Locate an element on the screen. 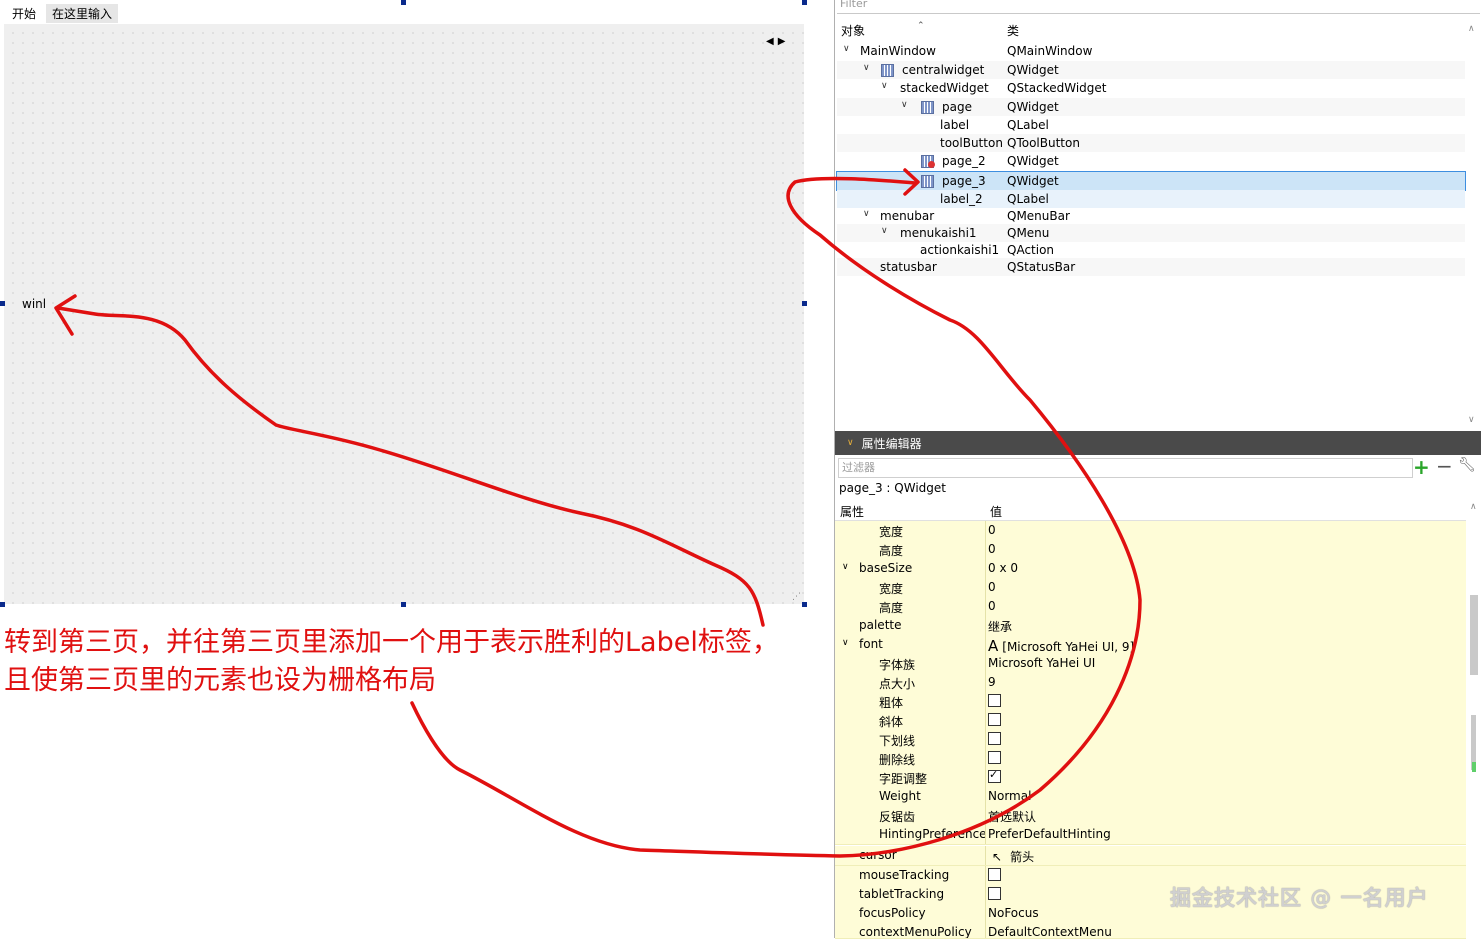 The height and width of the screenshot is (939, 1481). property-row: ∨ font A [Microsoft YaHei UI, 9] is located at coordinates (1150, 645).